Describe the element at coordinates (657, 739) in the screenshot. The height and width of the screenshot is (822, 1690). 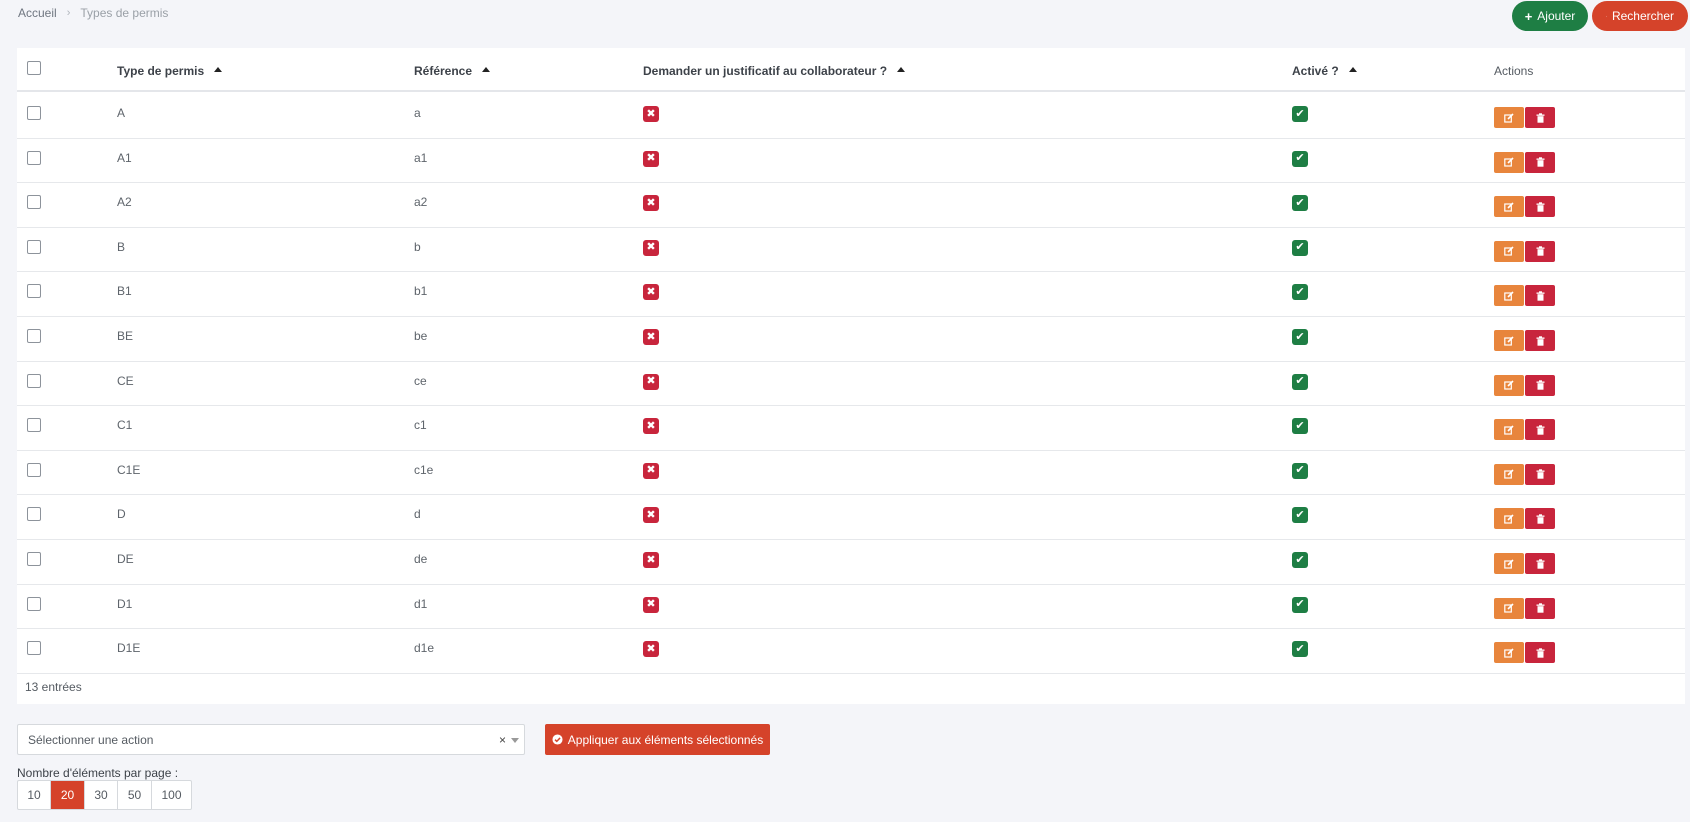
I see `apply-selected-button: Appliquer aux éléments sélectionnés` at that location.